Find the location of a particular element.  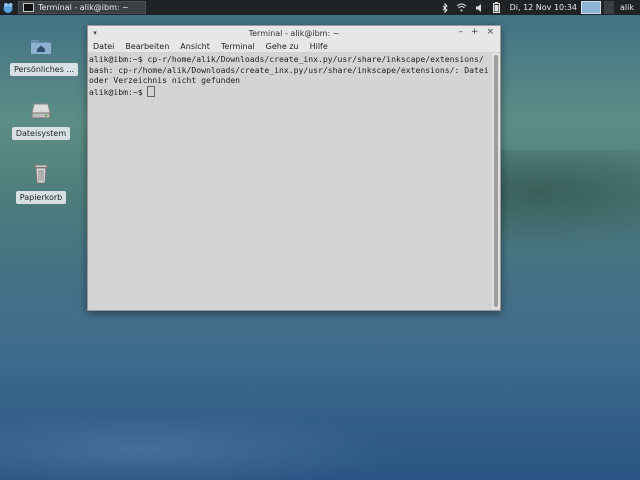

clock: Di, 12 Nov 10:34 is located at coordinates (543, 7).